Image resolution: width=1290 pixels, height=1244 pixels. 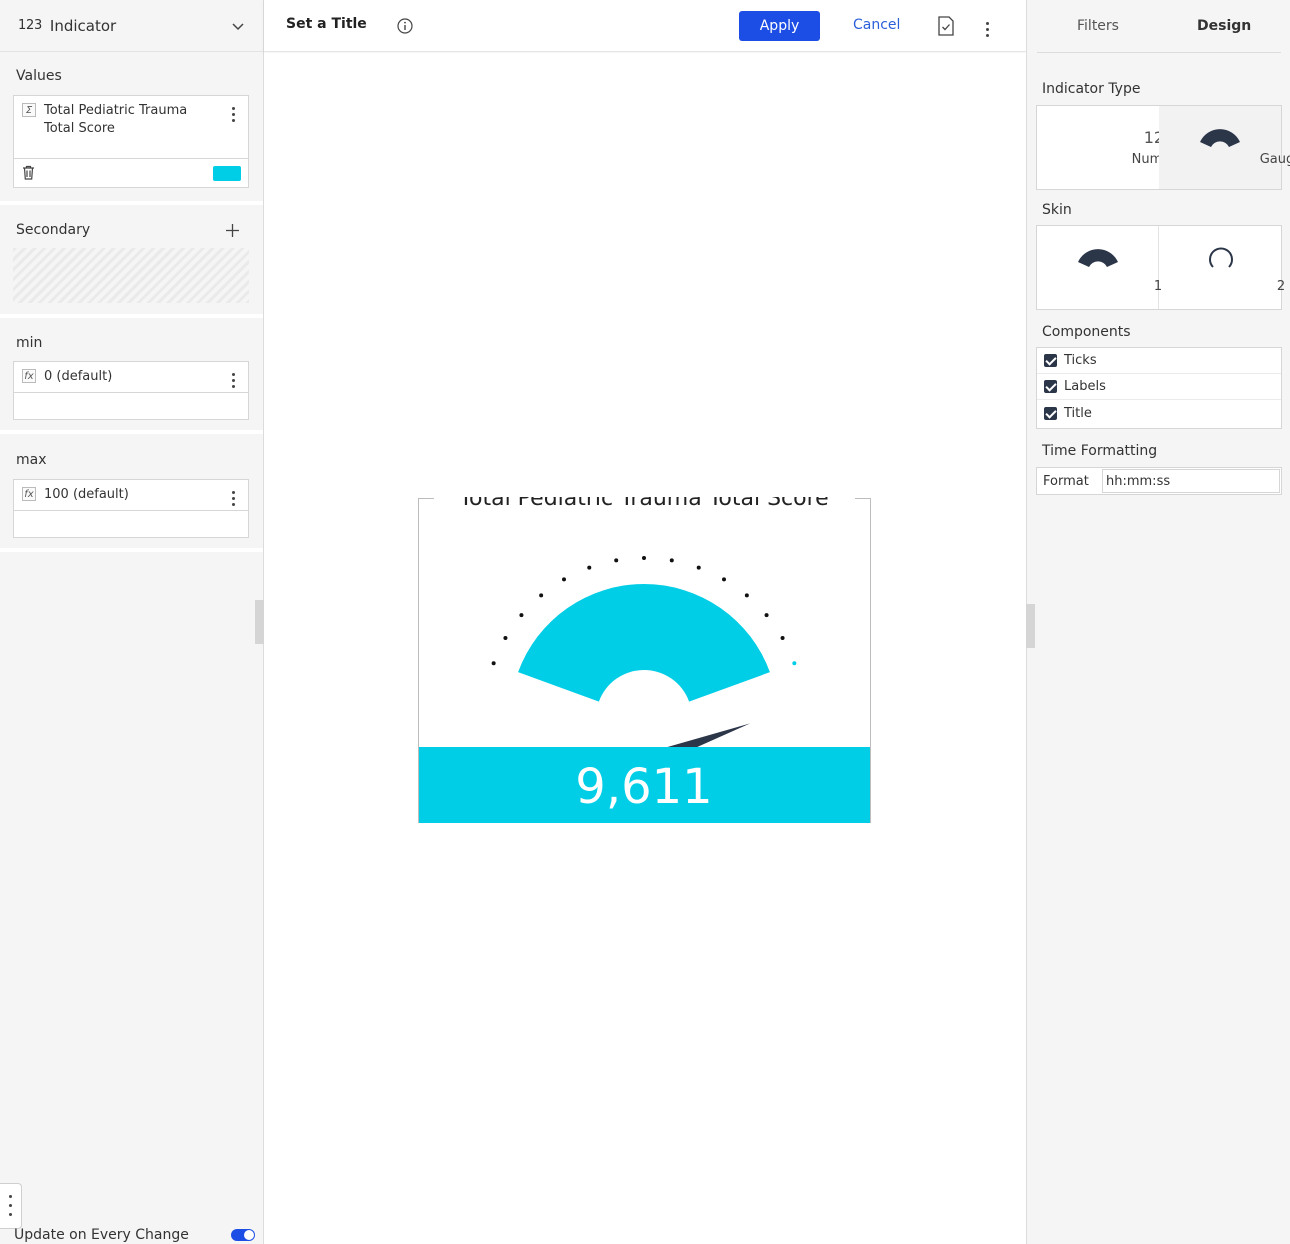 What do you see at coordinates (131, 390) in the screenshot?
I see `min-value-card: fx 0 (default)` at bounding box center [131, 390].